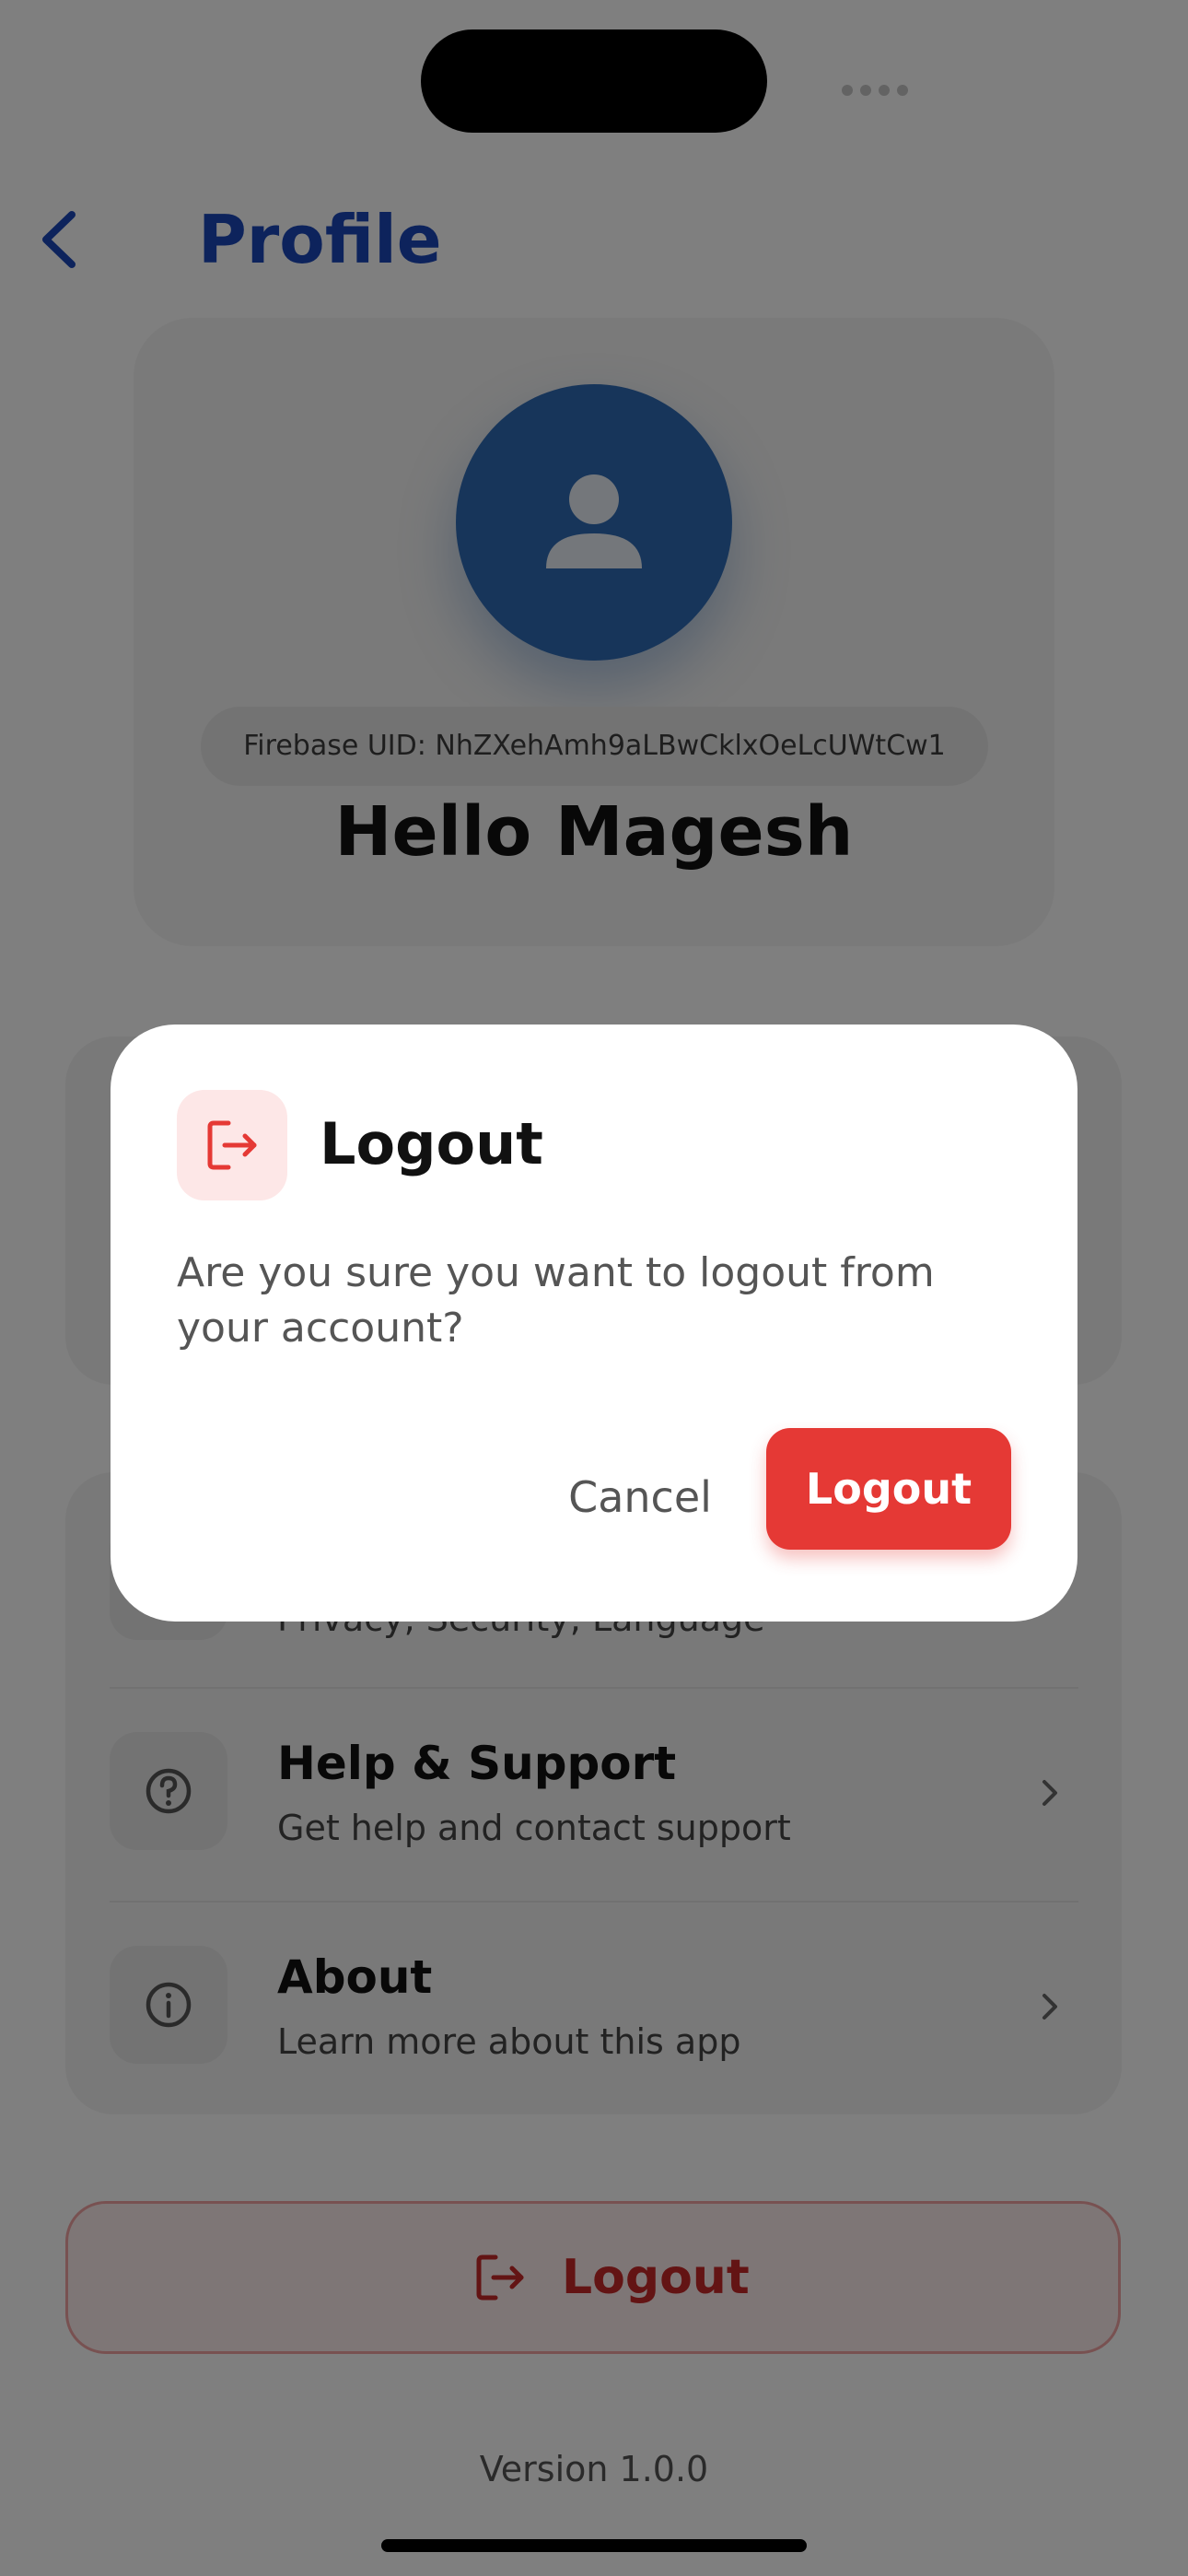  I want to click on dialog-icon-box, so click(232, 1145).